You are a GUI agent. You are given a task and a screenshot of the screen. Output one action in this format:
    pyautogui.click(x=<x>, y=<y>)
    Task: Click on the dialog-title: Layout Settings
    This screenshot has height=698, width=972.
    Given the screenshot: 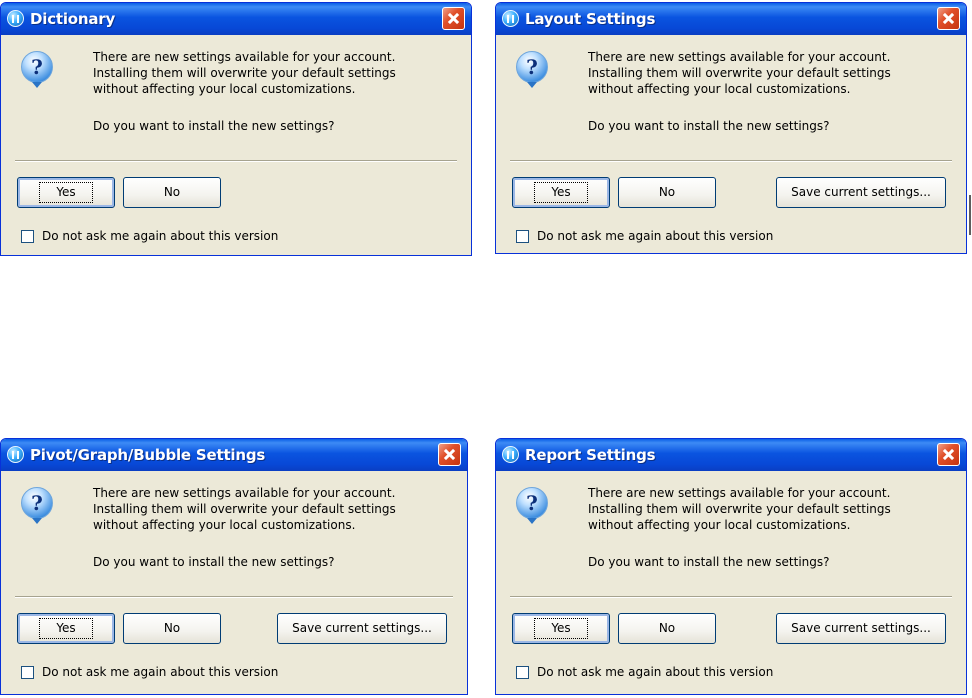 What is the action you would take?
    pyautogui.click(x=590, y=19)
    